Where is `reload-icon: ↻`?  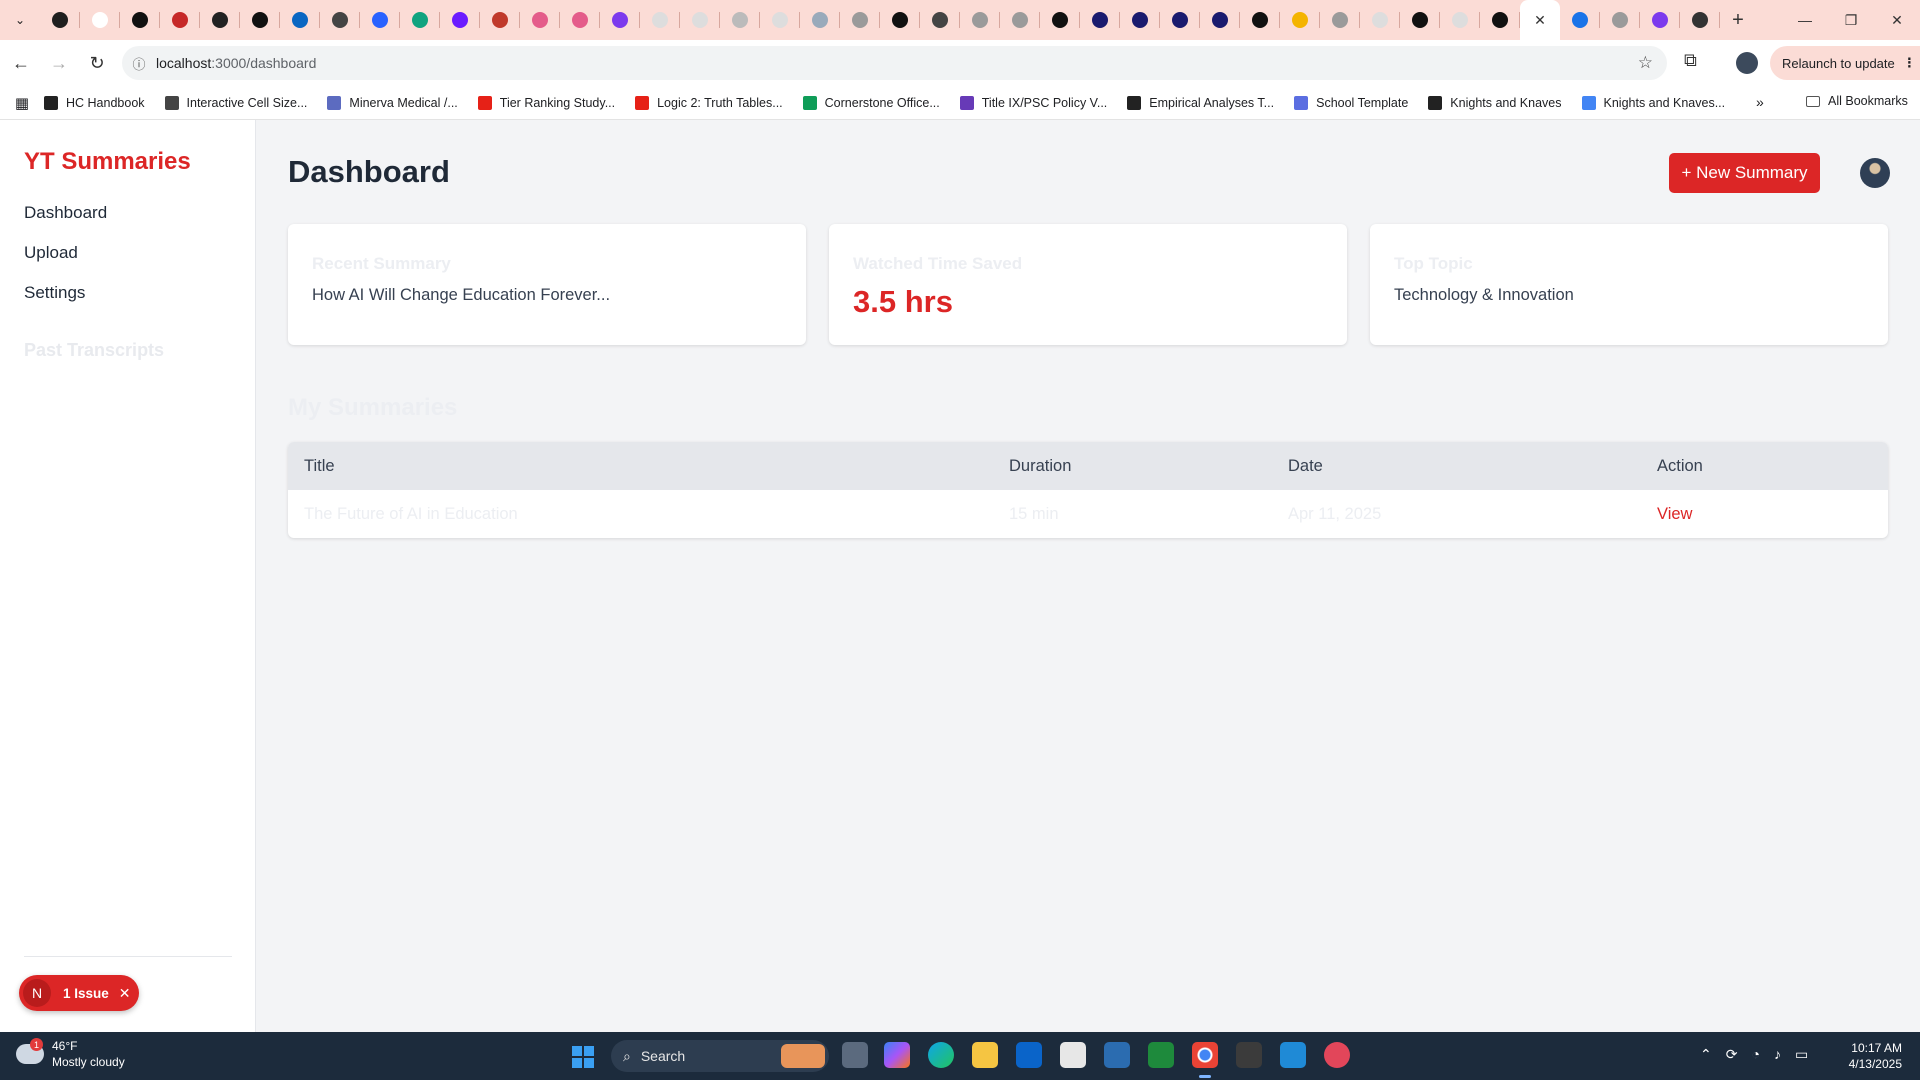
reload-icon: ↻ is located at coordinates (97, 63).